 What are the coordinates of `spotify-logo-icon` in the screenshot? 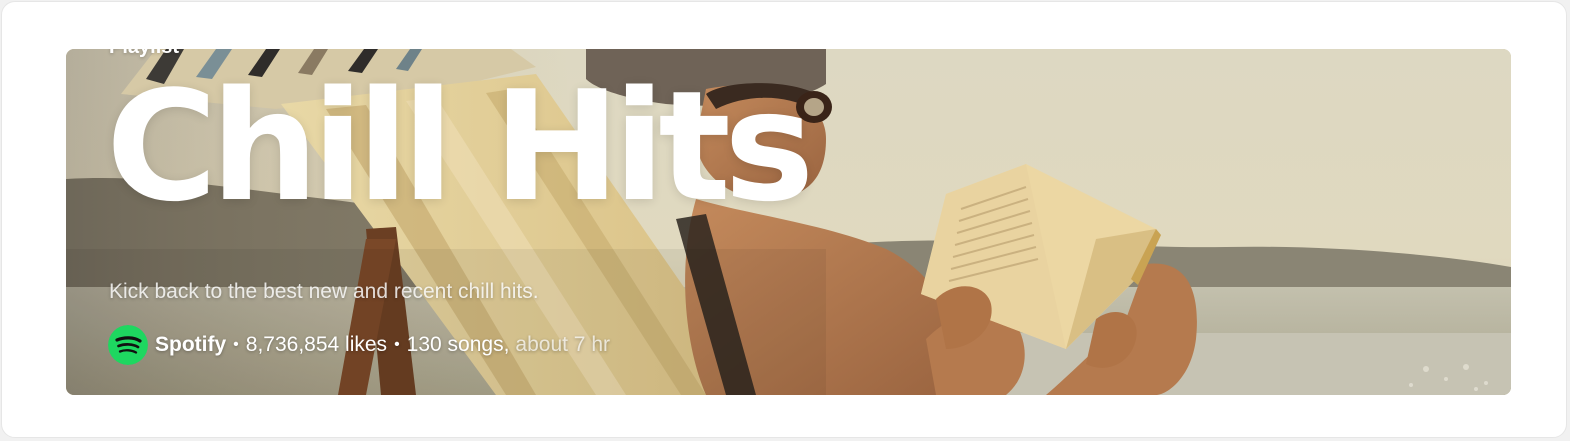 It's located at (128, 345).